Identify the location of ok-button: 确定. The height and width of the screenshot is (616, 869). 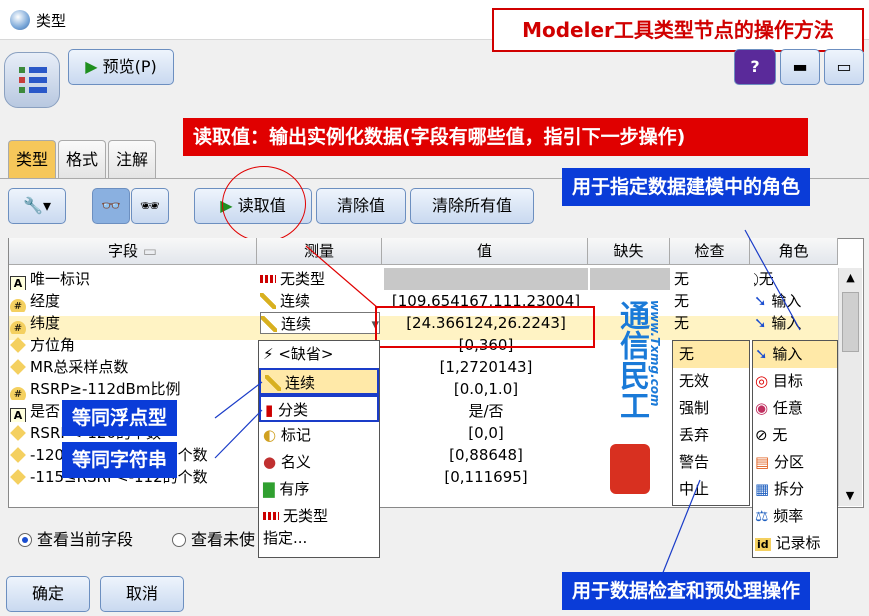
(48, 594).